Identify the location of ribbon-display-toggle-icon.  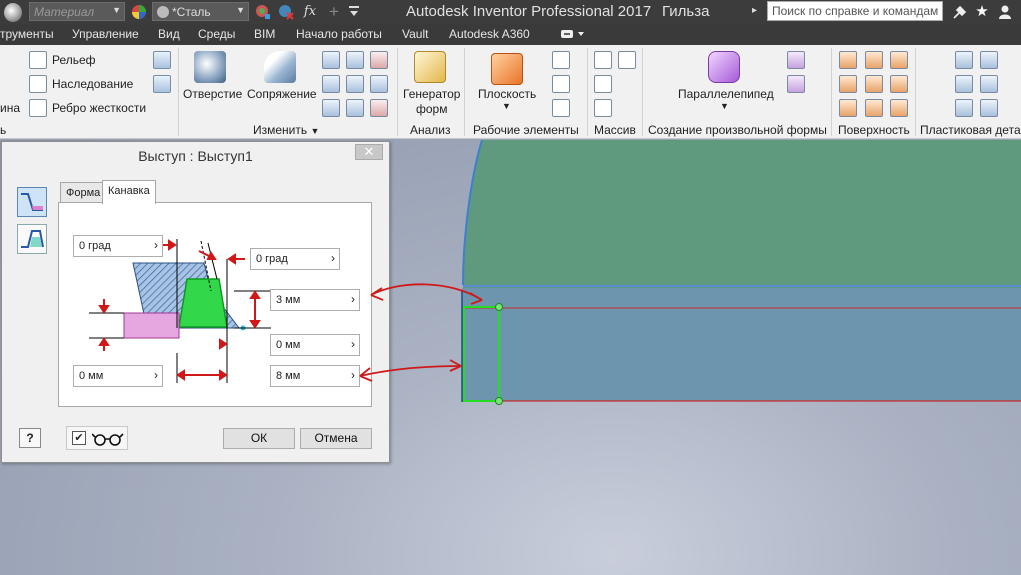
(573, 34).